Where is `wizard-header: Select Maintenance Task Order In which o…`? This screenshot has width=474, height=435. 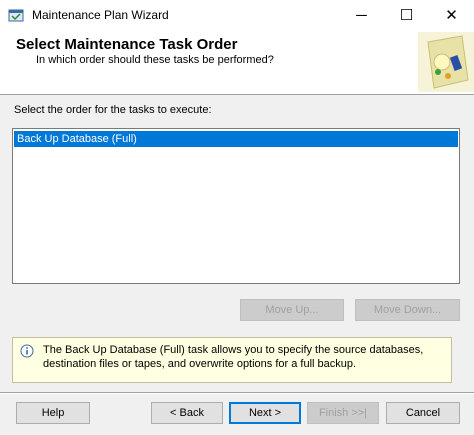
wizard-header: Select Maintenance Task Order In which o… is located at coordinates (237, 62).